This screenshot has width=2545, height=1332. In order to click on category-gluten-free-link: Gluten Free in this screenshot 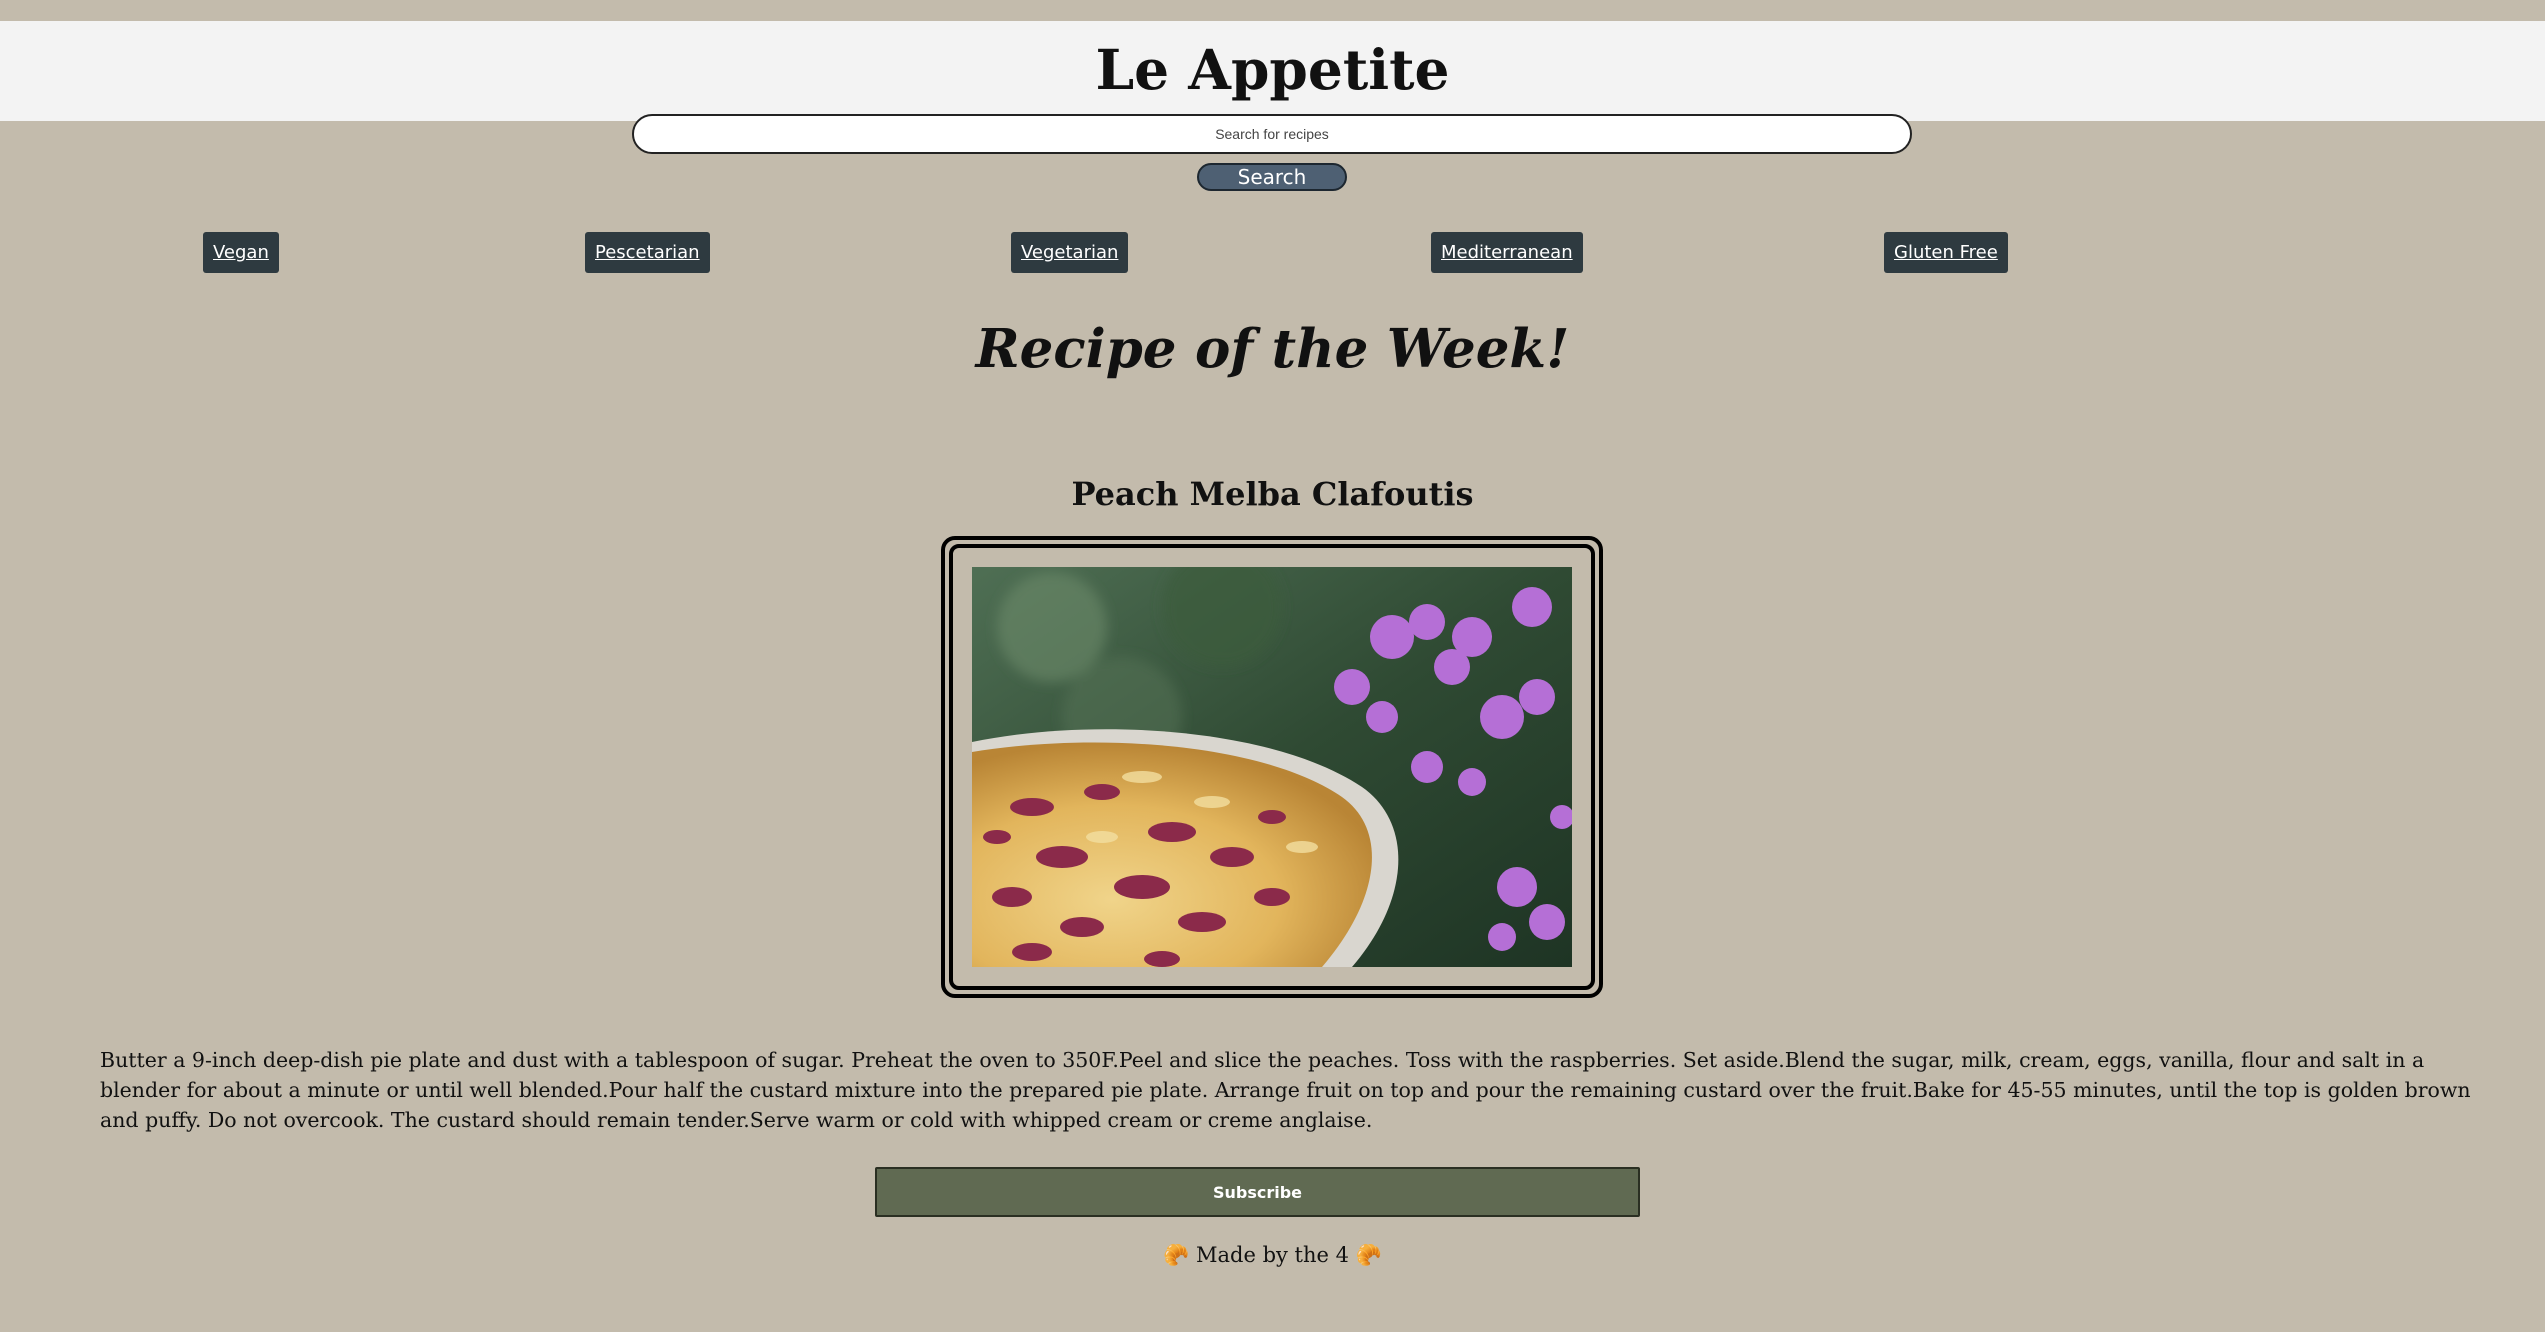, I will do `click(1946, 252)`.